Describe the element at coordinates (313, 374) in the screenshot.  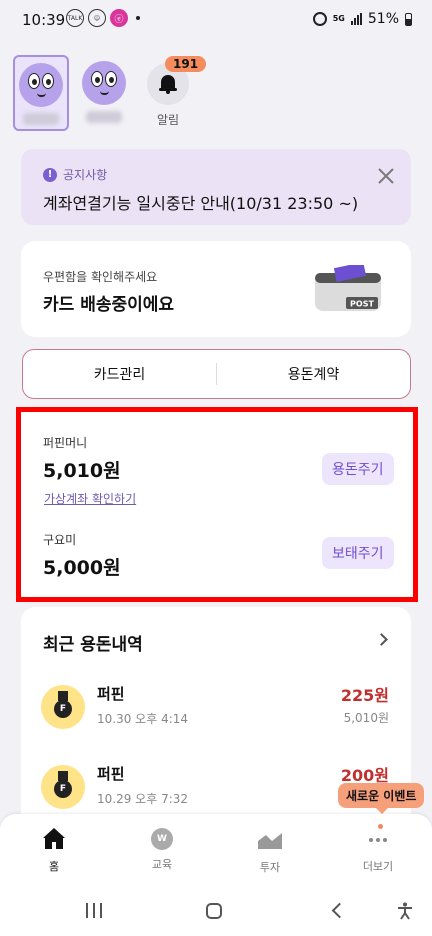
I see `tab-allowance-contract: 용돈계약` at that location.